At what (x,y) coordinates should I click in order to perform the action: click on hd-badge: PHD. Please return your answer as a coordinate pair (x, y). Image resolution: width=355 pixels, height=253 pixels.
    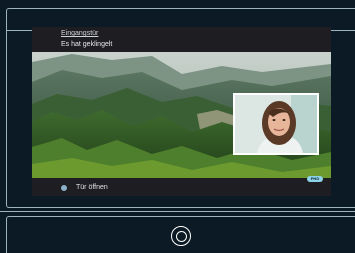
    Looking at the image, I should click on (315, 179).